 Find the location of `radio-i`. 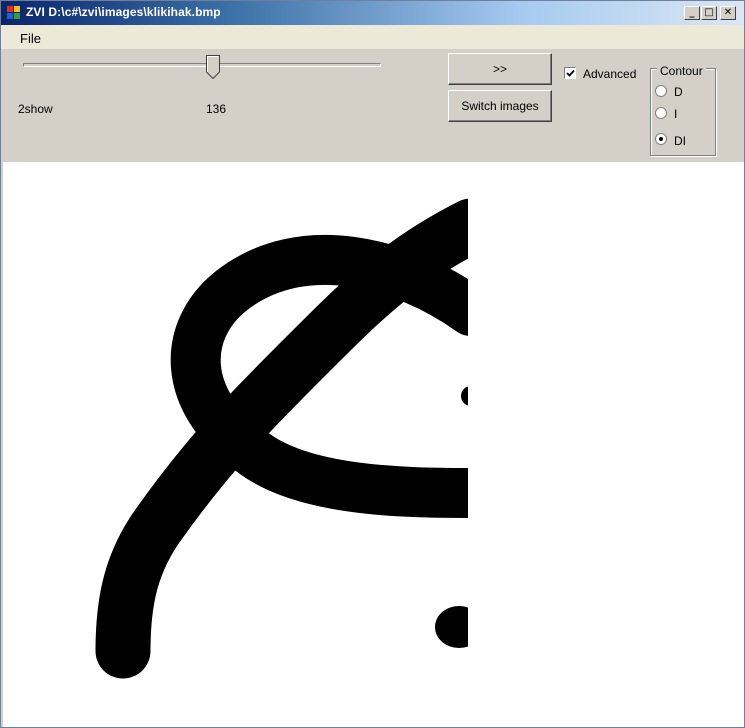

radio-i is located at coordinates (661, 113).